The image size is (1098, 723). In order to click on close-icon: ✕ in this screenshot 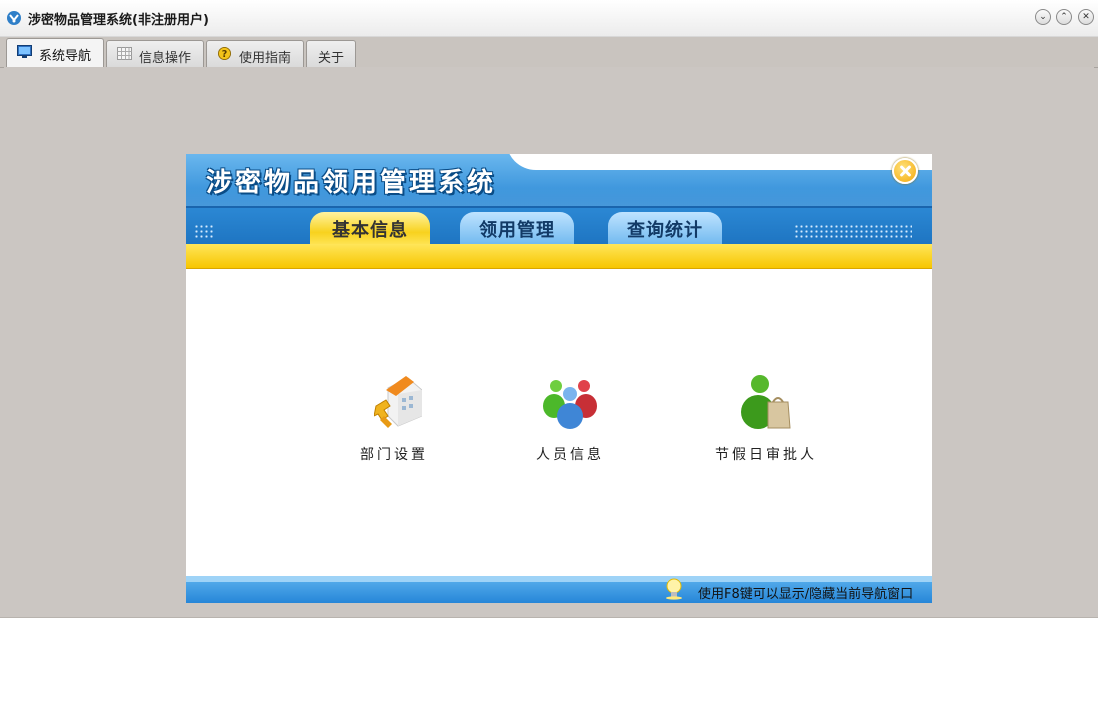, I will do `click(1086, 17)`.